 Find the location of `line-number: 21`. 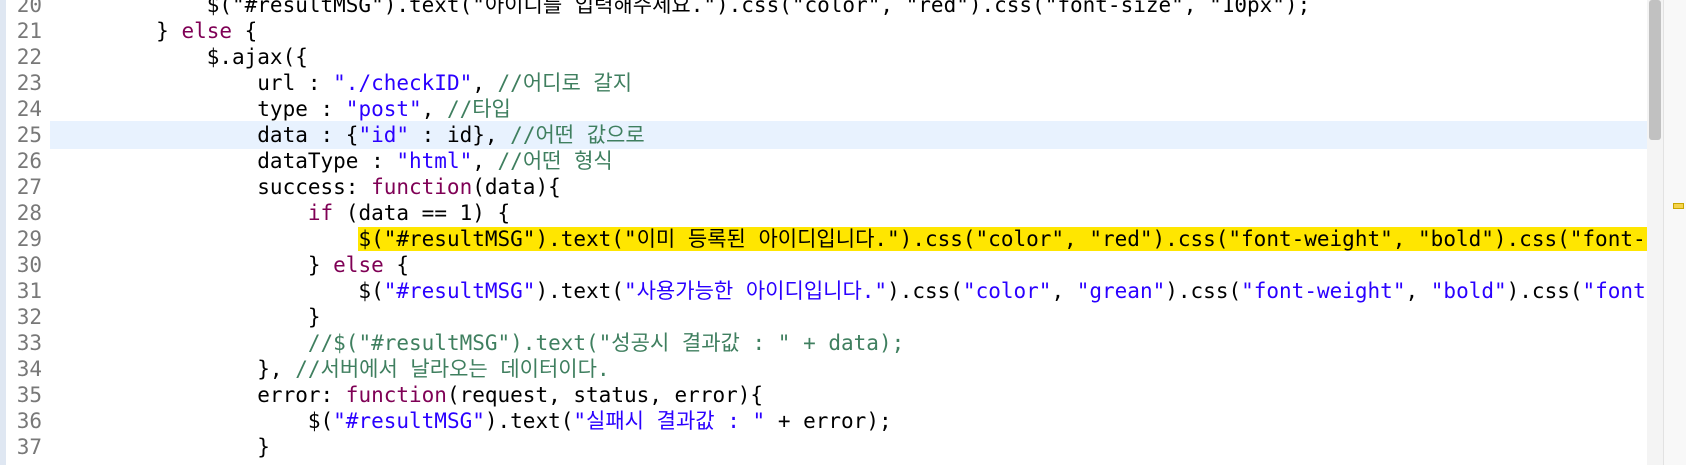

line-number: 21 is located at coordinates (29, 31).